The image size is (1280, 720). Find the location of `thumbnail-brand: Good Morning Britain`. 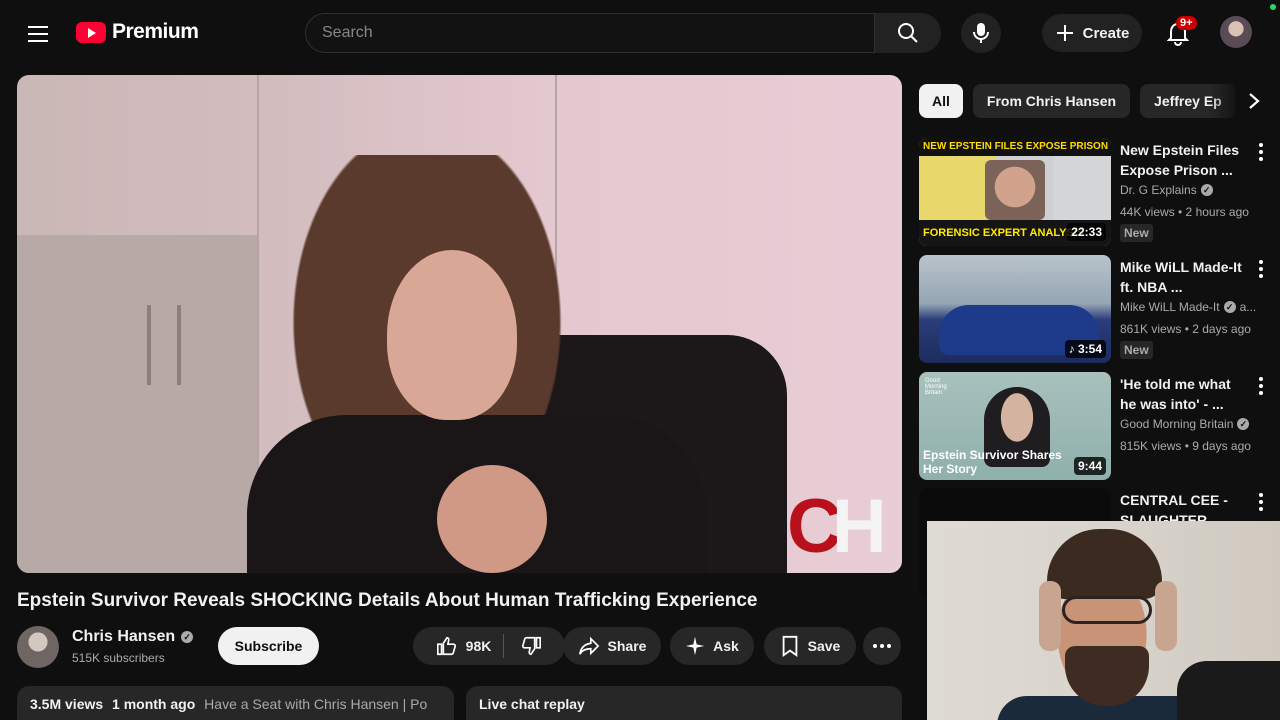

thumbnail-brand: Good Morning Britain is located at coordinates (936, 387).